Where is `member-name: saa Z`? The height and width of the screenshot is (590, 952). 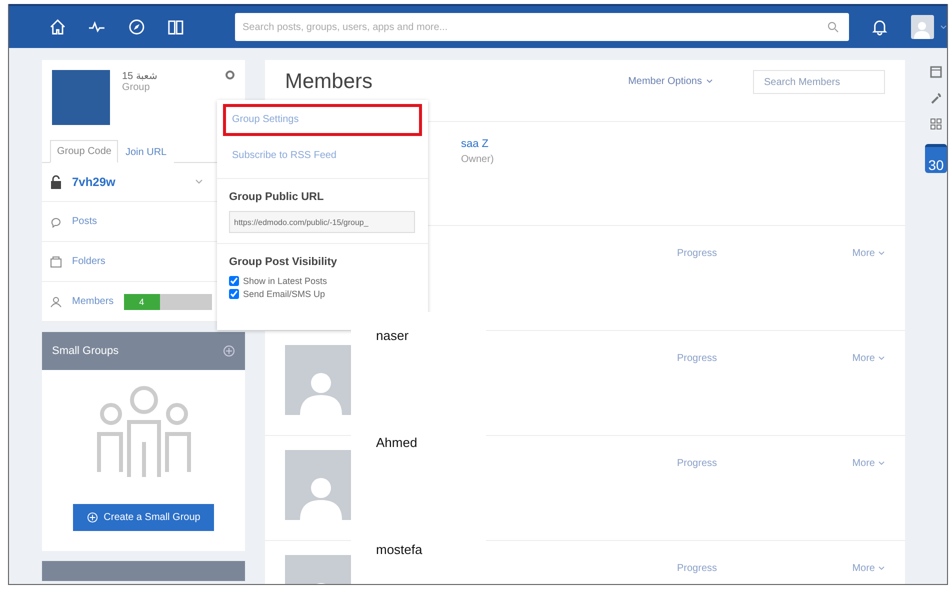 member-name: saa Z is located at coordinates (683, 144).